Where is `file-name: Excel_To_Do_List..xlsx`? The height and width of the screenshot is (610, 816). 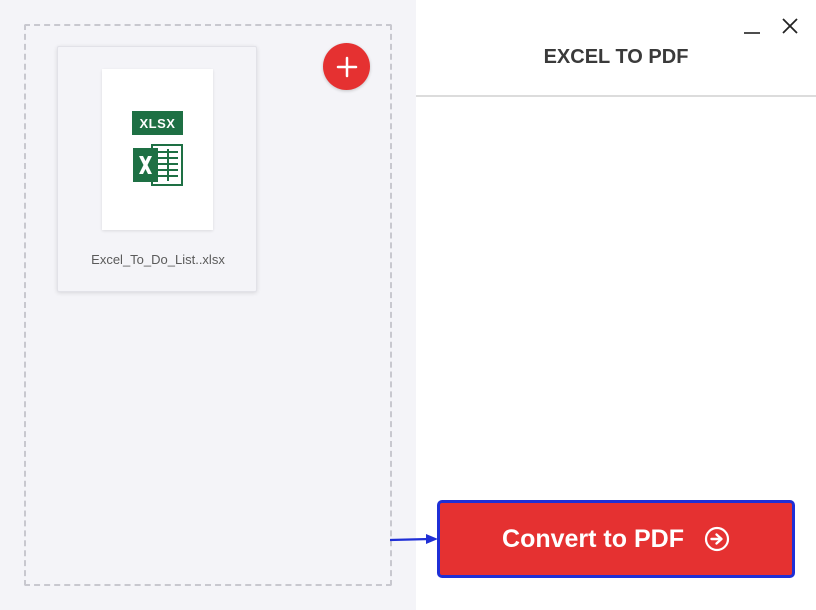
file-name: Excel_To_Do_List..xlsx is located at coordinates (158, 259).